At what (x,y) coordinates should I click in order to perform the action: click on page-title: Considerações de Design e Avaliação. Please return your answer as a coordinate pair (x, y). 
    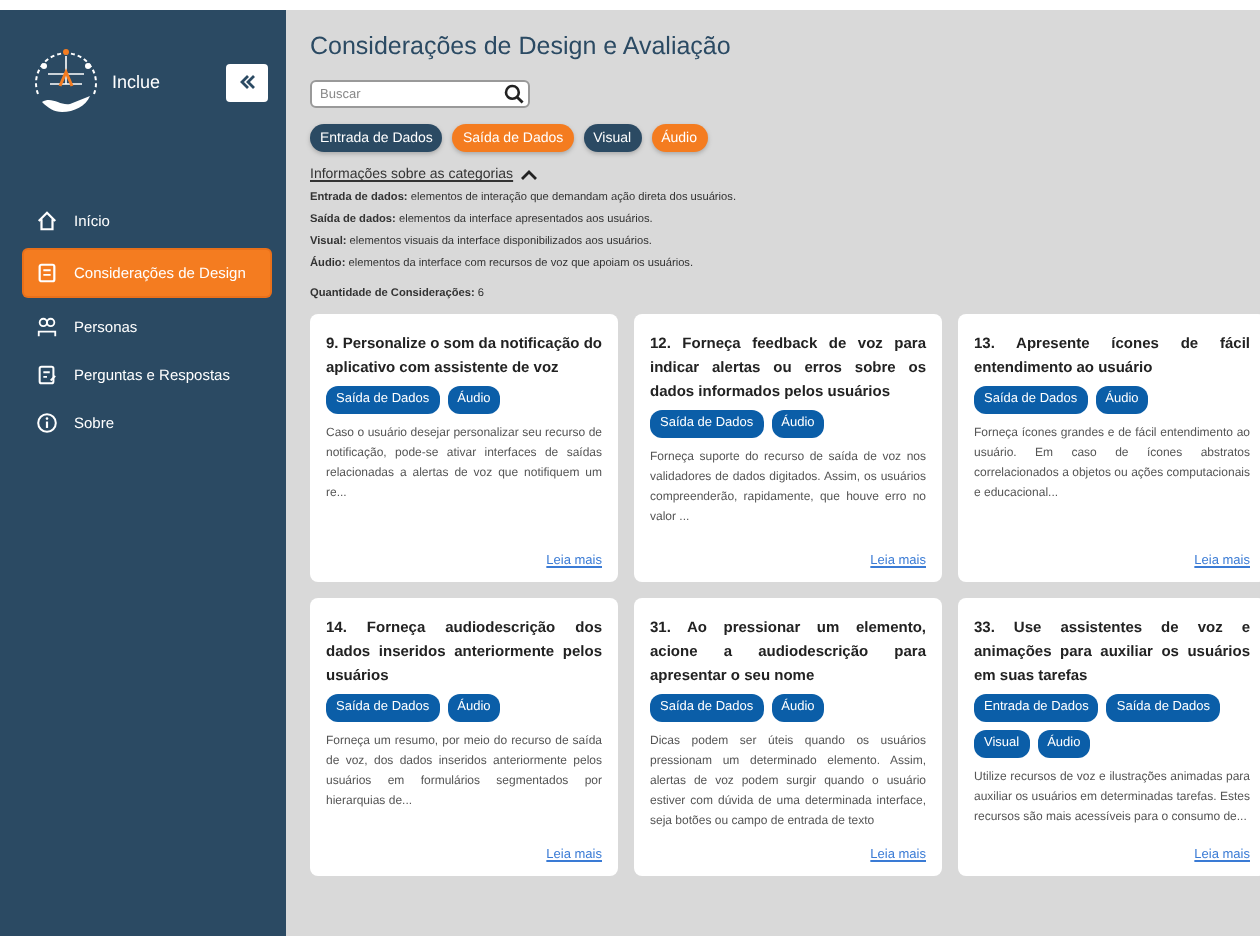
    Looking at the image, I should click on (521, 46).